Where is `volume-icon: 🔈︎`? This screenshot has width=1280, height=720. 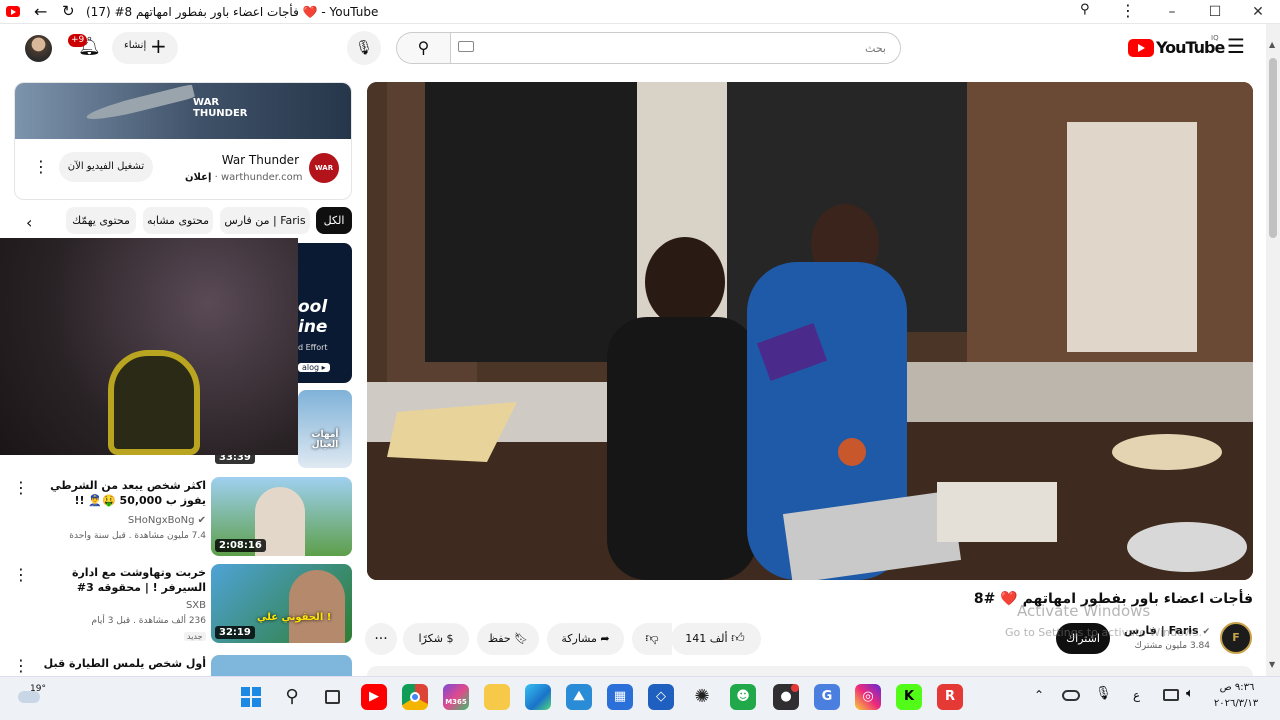
volume-icon: 🔈︎ is located at coordinates (1190, 693).